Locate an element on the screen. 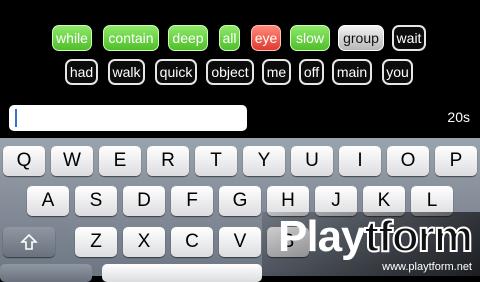 This screenshot has width=480, height=282. key-q: Q is located at coordinates (24, 161).